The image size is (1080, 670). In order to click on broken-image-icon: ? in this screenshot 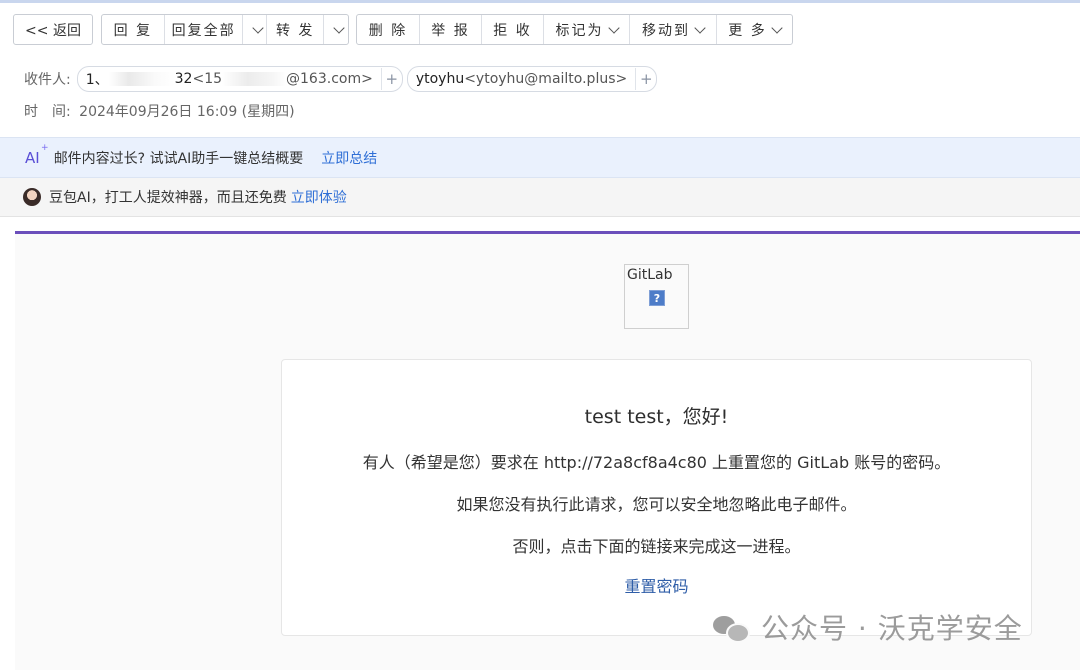, I will do `click(657, 298)`.